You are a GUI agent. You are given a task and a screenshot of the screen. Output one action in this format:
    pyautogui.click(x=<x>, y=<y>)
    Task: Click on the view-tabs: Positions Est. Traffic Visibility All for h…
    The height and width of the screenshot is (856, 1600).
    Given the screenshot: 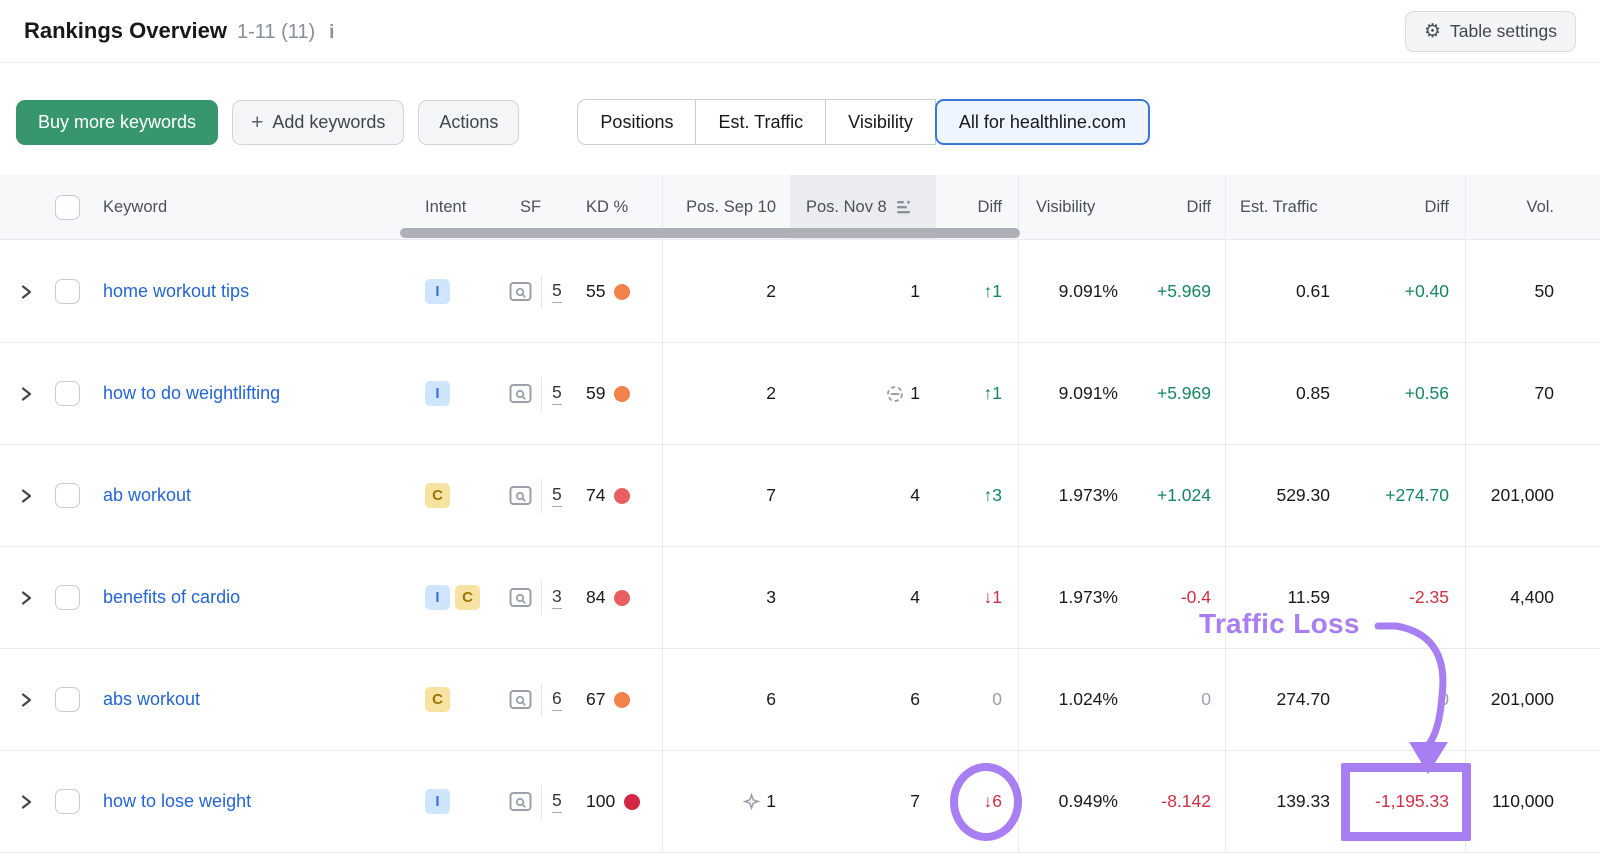 What is the action you would take?
    pyautogui.click(x=863, y=122)
    